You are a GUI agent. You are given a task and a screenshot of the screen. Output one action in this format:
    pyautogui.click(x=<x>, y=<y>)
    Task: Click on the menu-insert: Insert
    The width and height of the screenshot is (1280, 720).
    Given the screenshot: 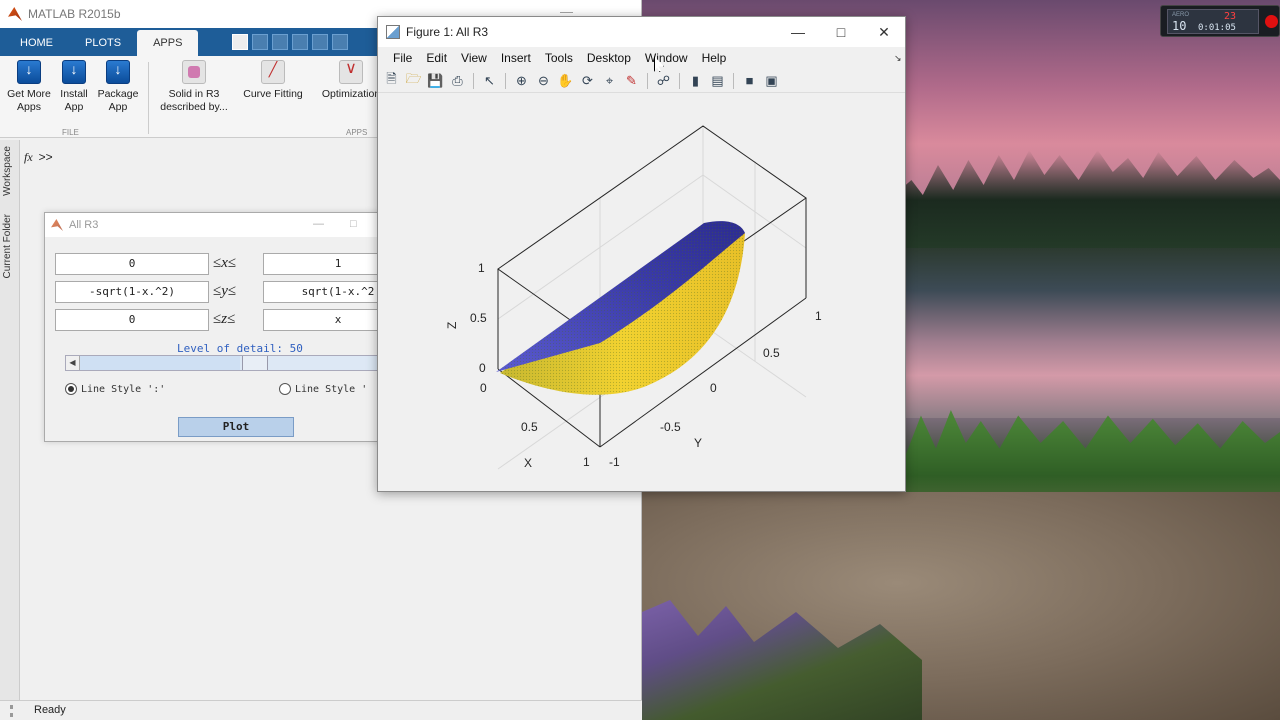 What is the action you would take?
    pyautogui.click(x=516, y=58)
    